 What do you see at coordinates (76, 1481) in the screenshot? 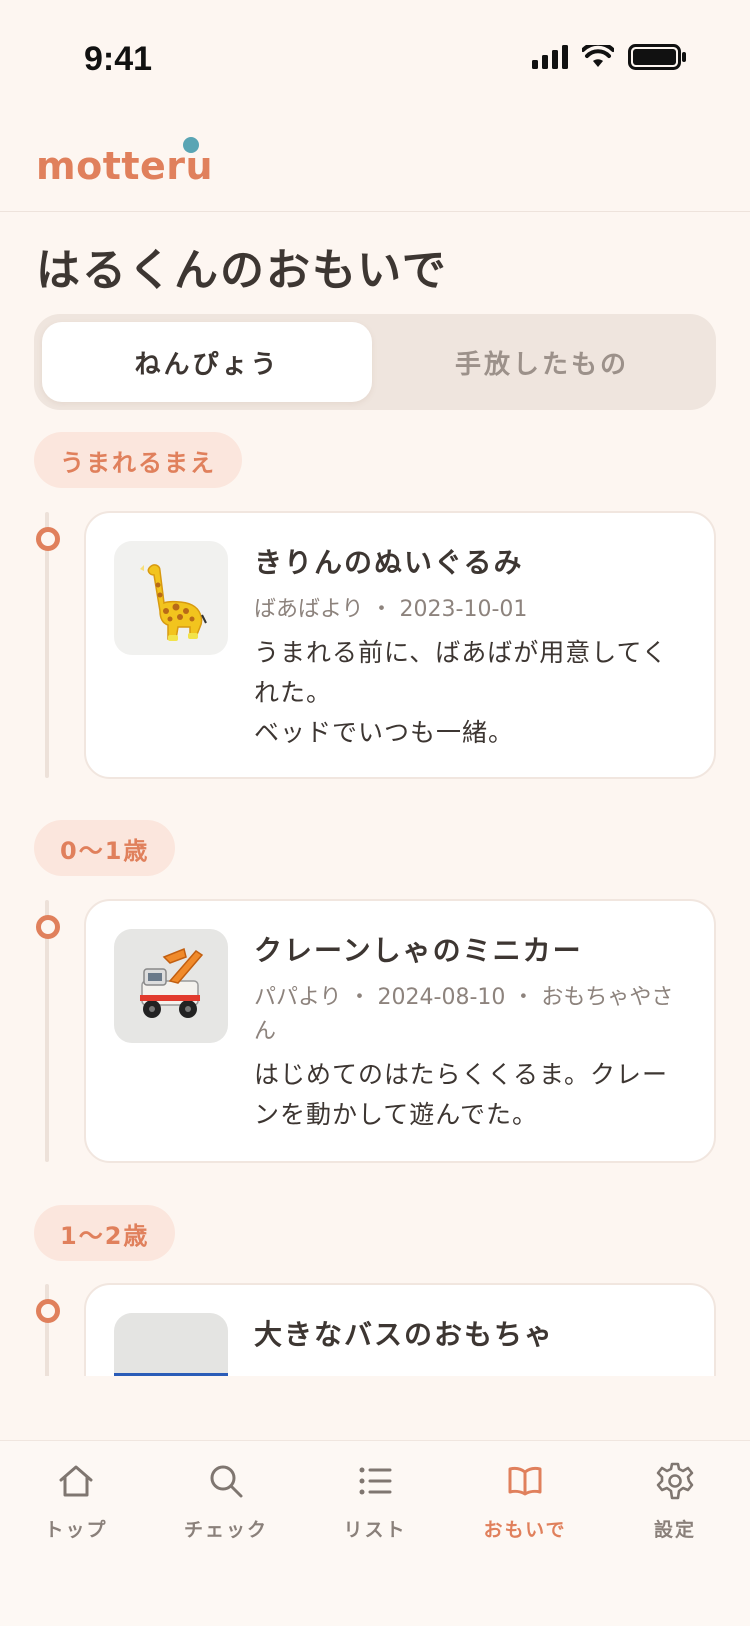
I see `home-icon` at bounding box center [76, 1481].